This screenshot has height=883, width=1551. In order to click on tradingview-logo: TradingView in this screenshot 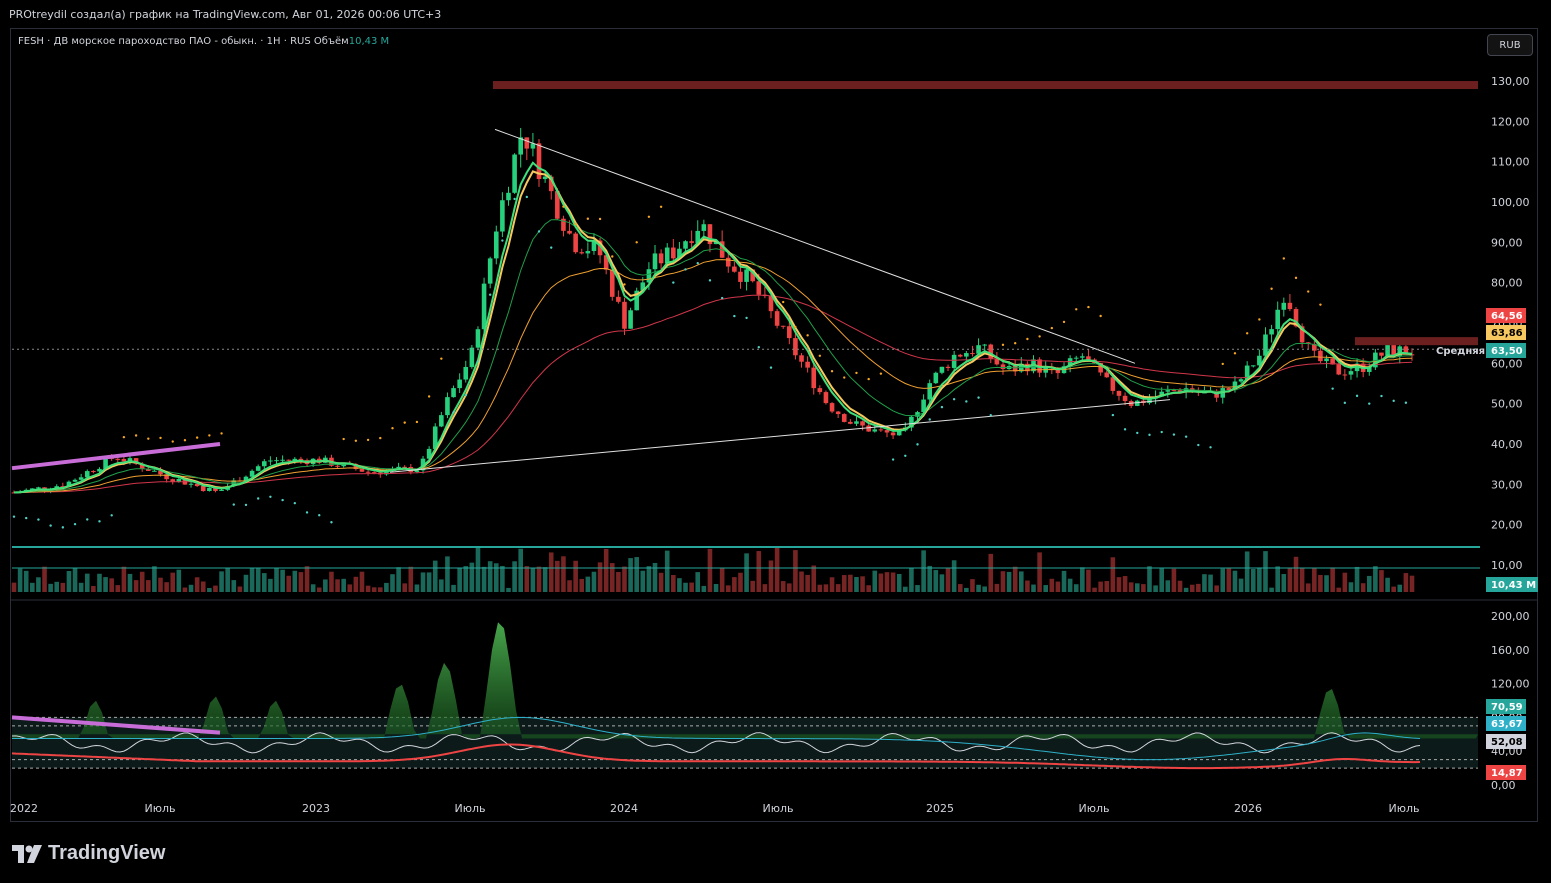, I will do `click(88, 853)`.